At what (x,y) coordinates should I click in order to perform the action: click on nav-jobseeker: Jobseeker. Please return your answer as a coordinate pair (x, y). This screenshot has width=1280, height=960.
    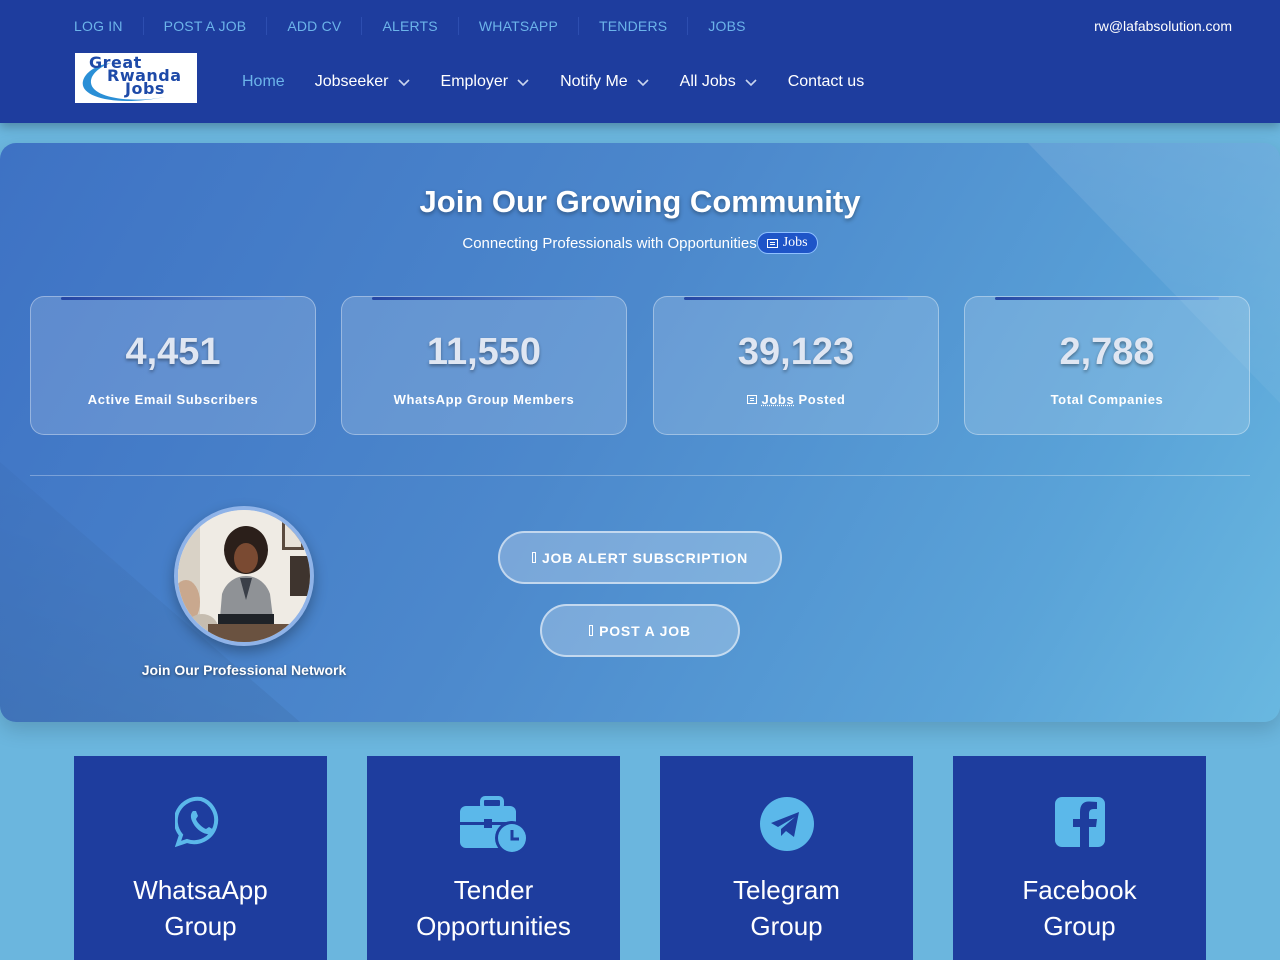
    Looking at the image, I should click on (363, 82).